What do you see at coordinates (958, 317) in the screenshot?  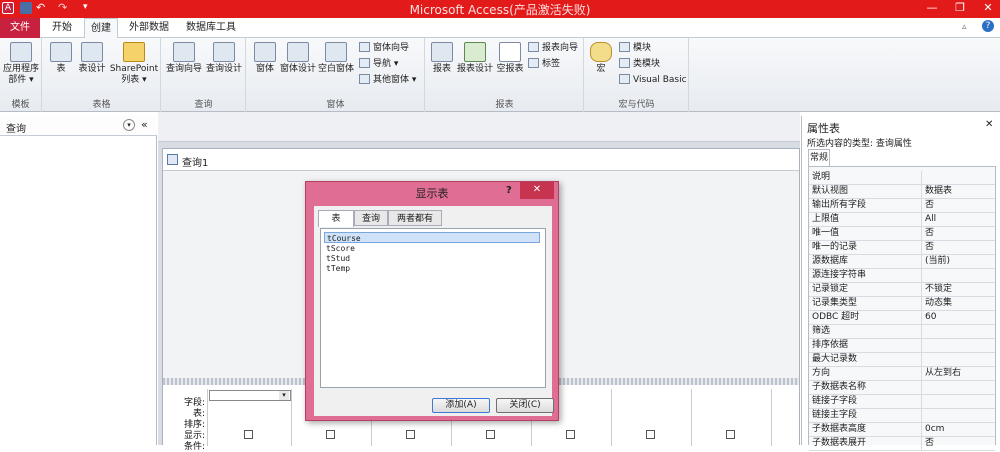 I see `property-value: 60` at bounding box center [958, 317].